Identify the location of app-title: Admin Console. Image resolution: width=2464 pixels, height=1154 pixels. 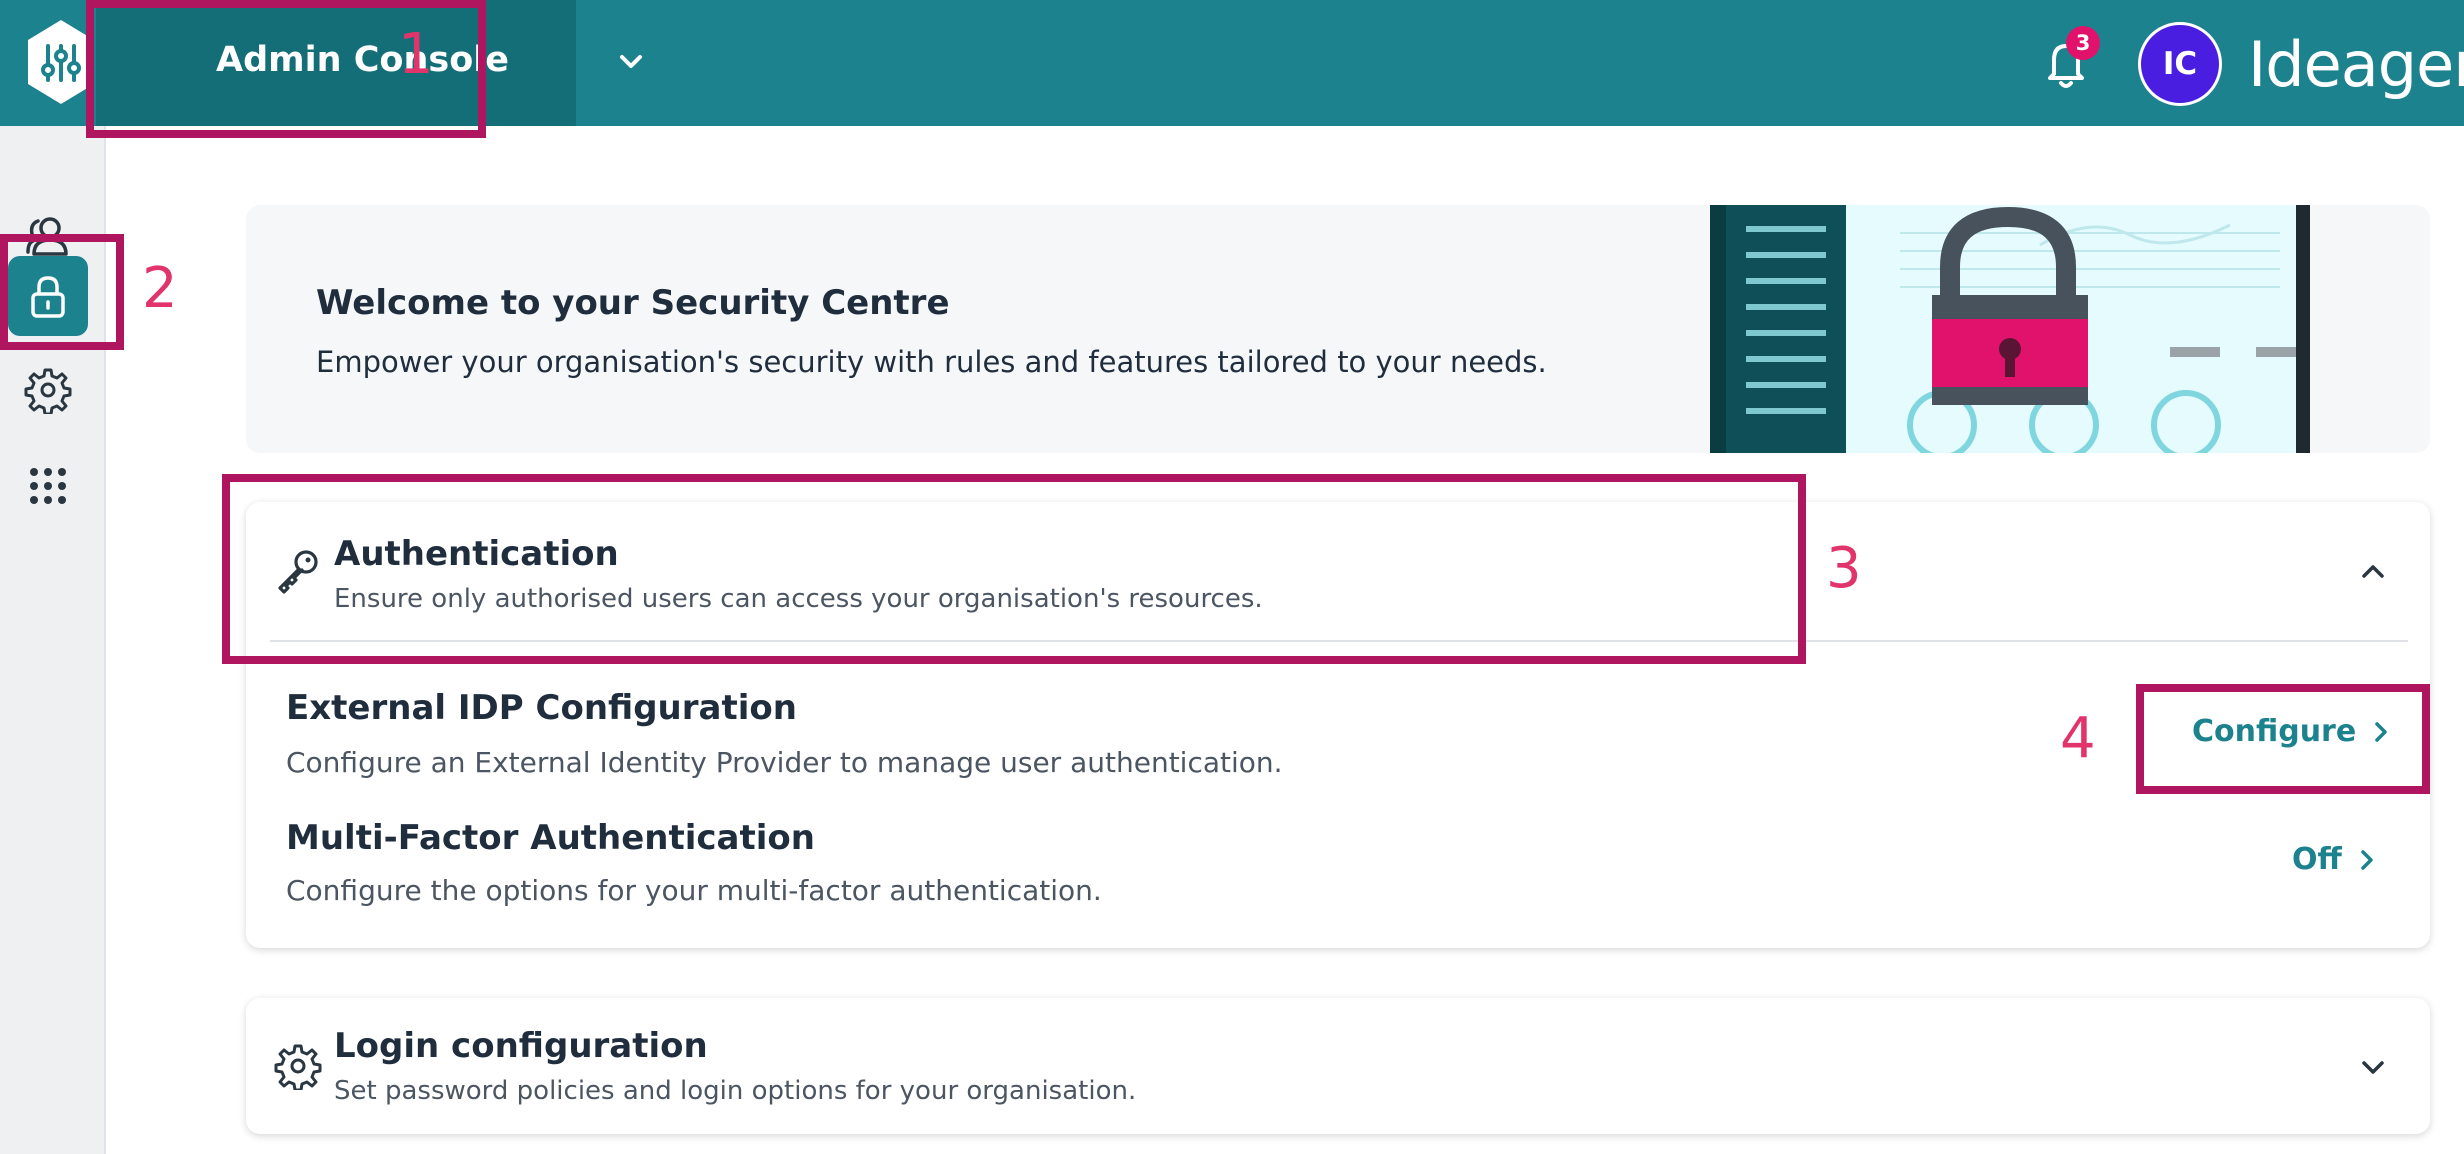
(362, 60).